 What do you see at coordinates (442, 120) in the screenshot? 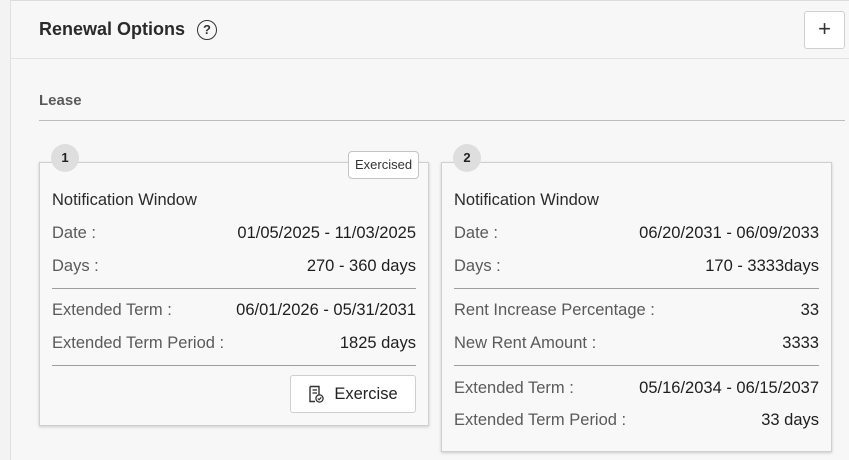
I see `section-divider` at bounding box center [442, 120].